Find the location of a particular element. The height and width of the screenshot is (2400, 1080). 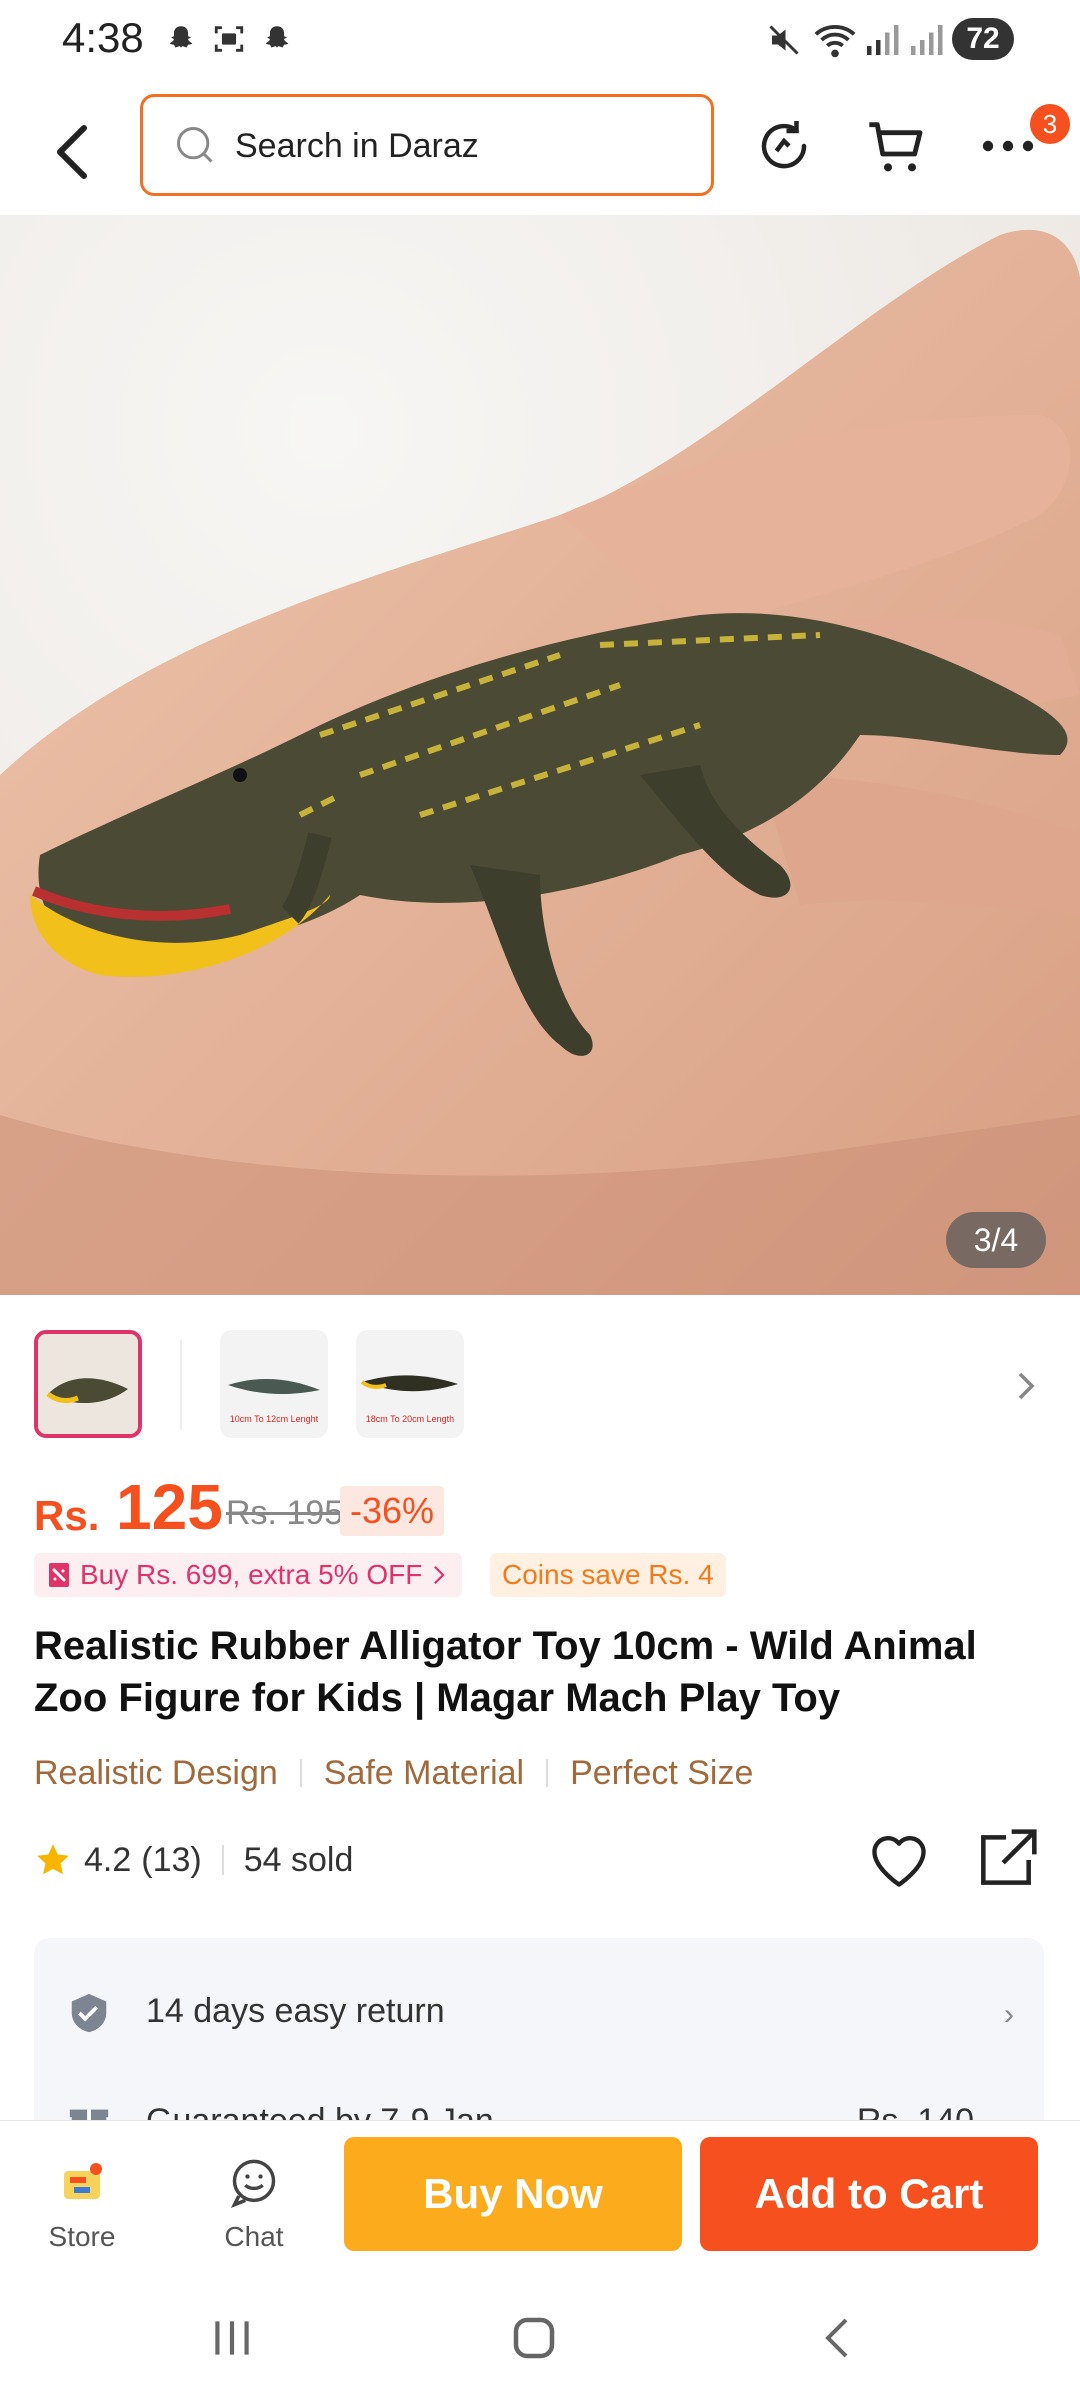

refresh-button is located at coordinates (784, 146).